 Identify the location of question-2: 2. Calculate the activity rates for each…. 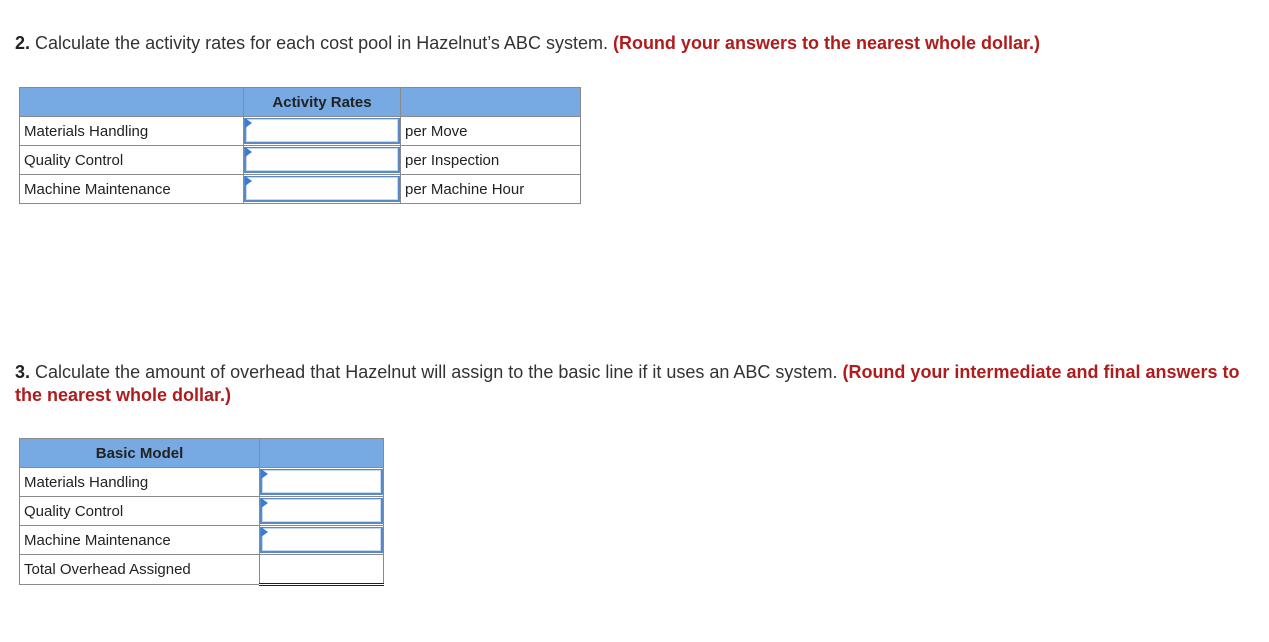
(635, 43).